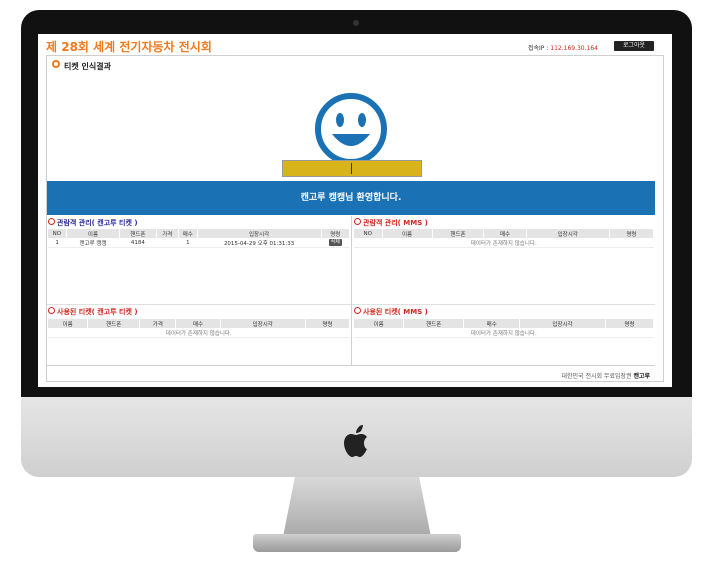  Describe the element at coordinates (129, 47) in the screenshot. I see `page-title: 제 28회 세계 전기자동차 전시회` at that location.